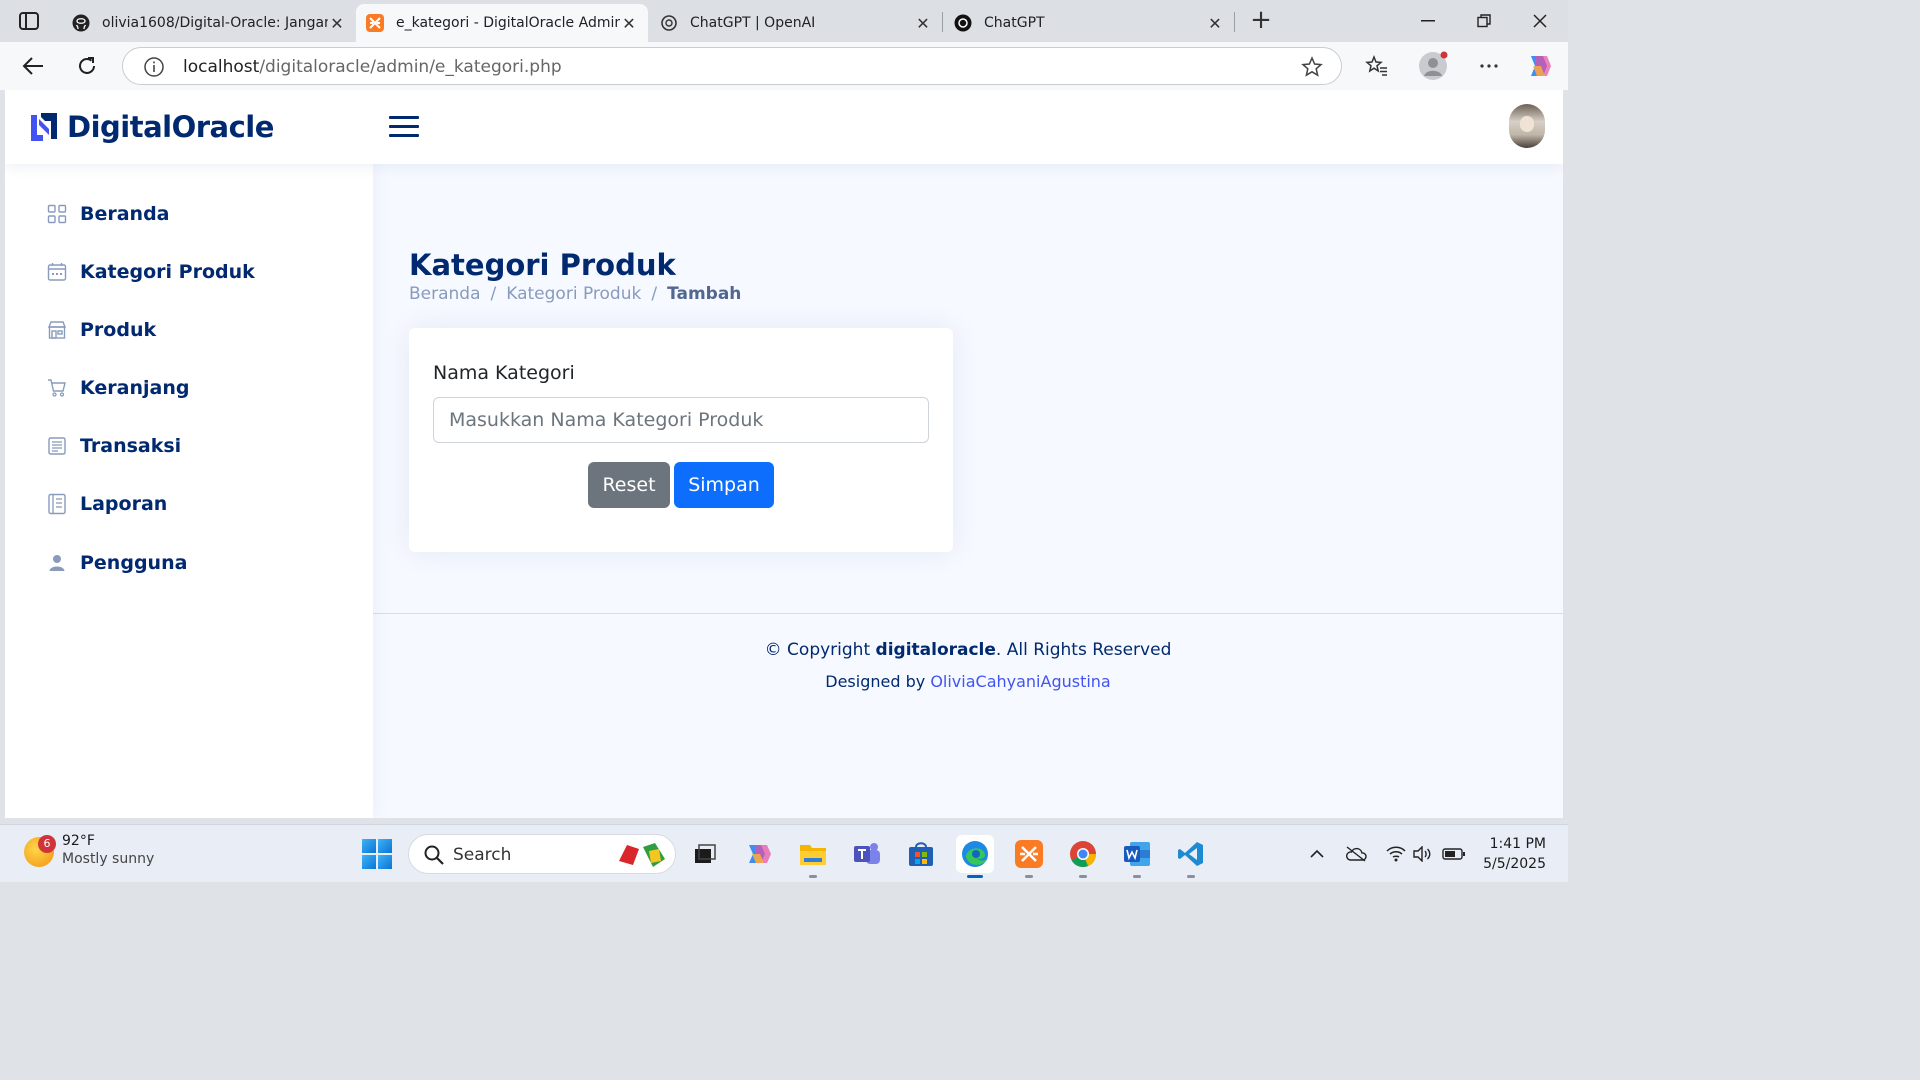 The image size is (1920, 1080). I want to click on weather-temperature: 92°F, so click(78, 841).